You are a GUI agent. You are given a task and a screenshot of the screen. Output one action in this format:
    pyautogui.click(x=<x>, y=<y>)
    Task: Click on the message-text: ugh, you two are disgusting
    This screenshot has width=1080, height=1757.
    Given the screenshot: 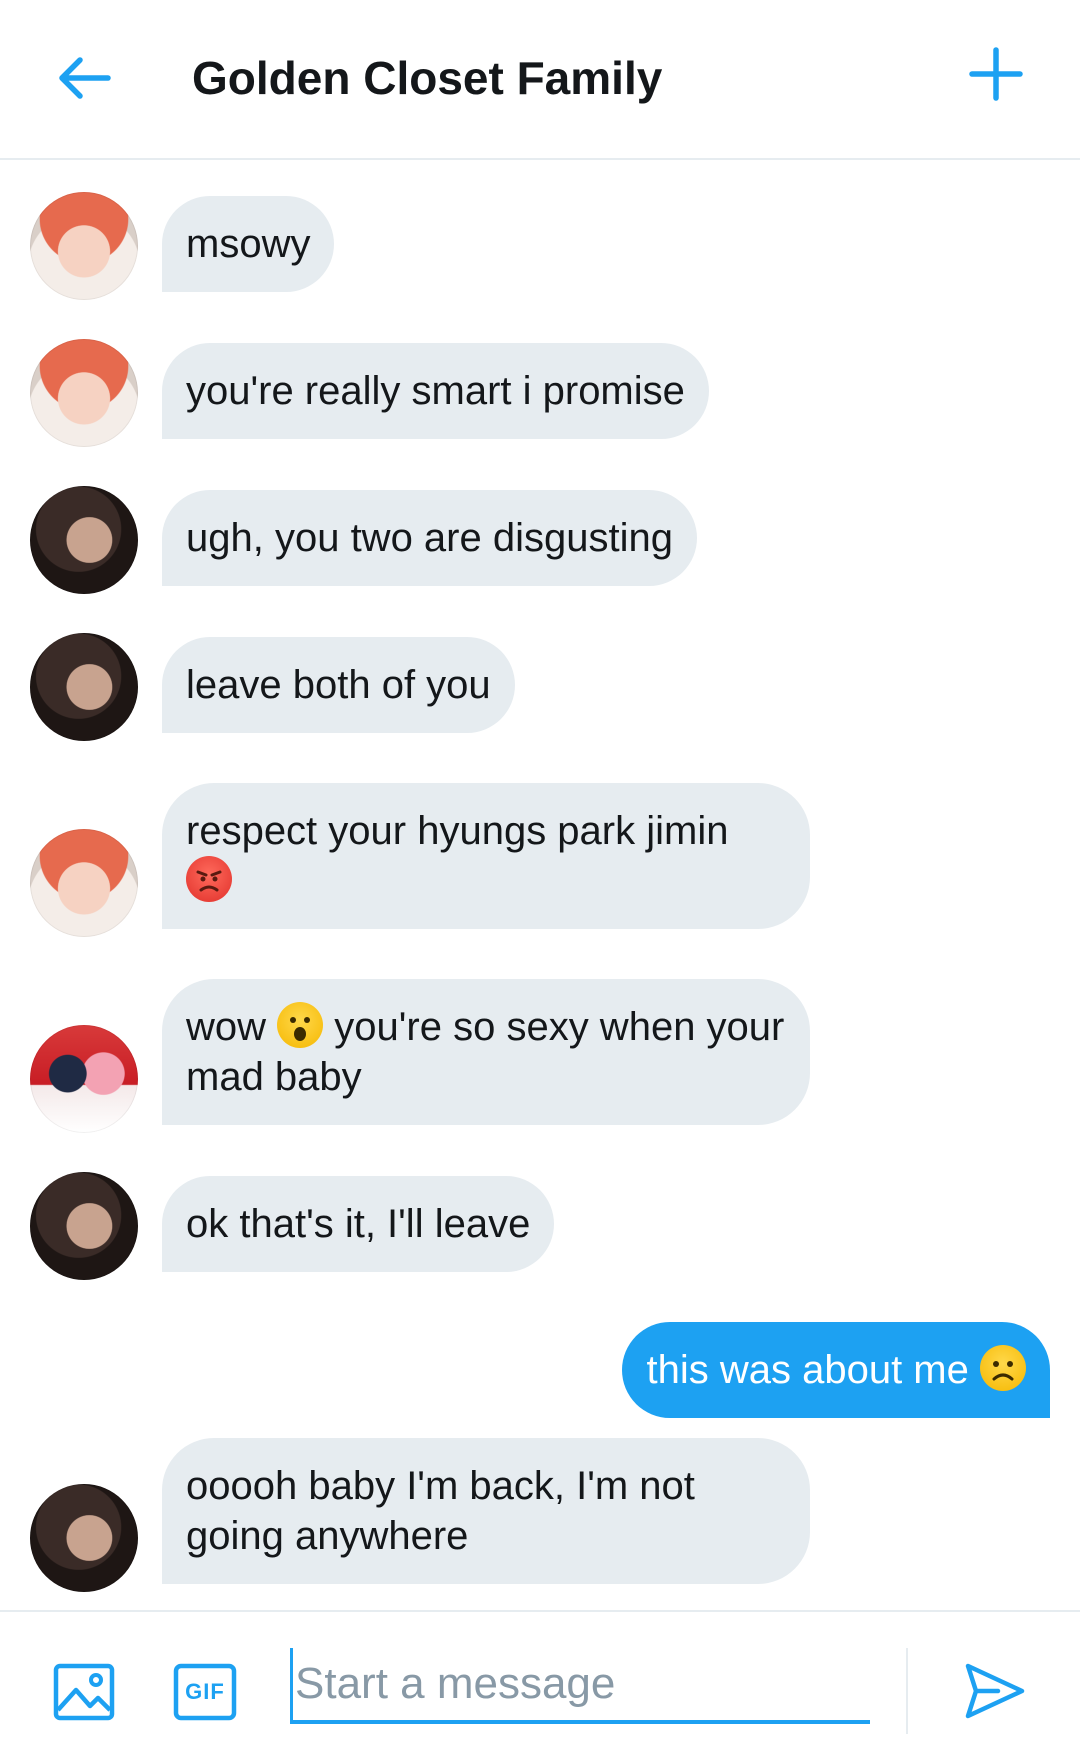 What is the action you would take?
    pyautogui.click(x=429, y=538)
    